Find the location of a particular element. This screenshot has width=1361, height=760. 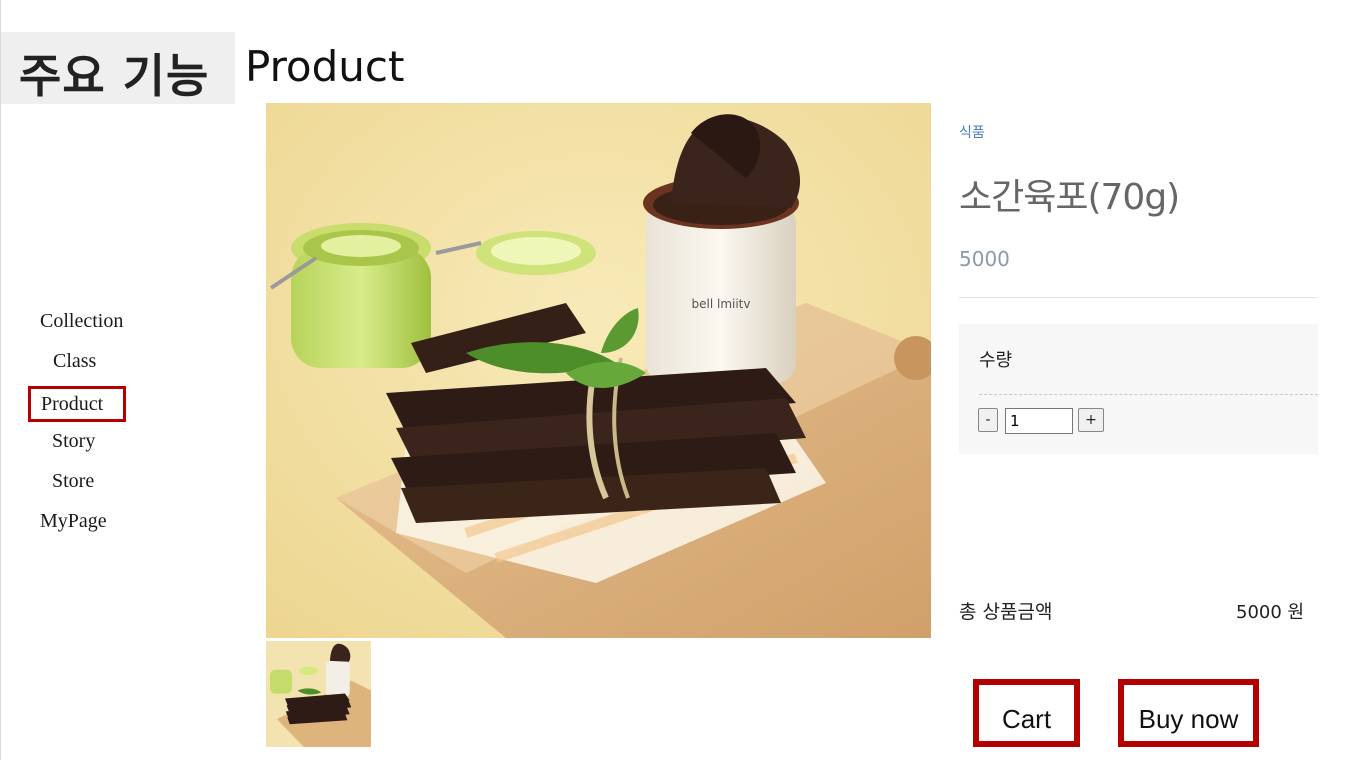

product-name: 소간육포(70g) is located at coordinates (1069, 197).